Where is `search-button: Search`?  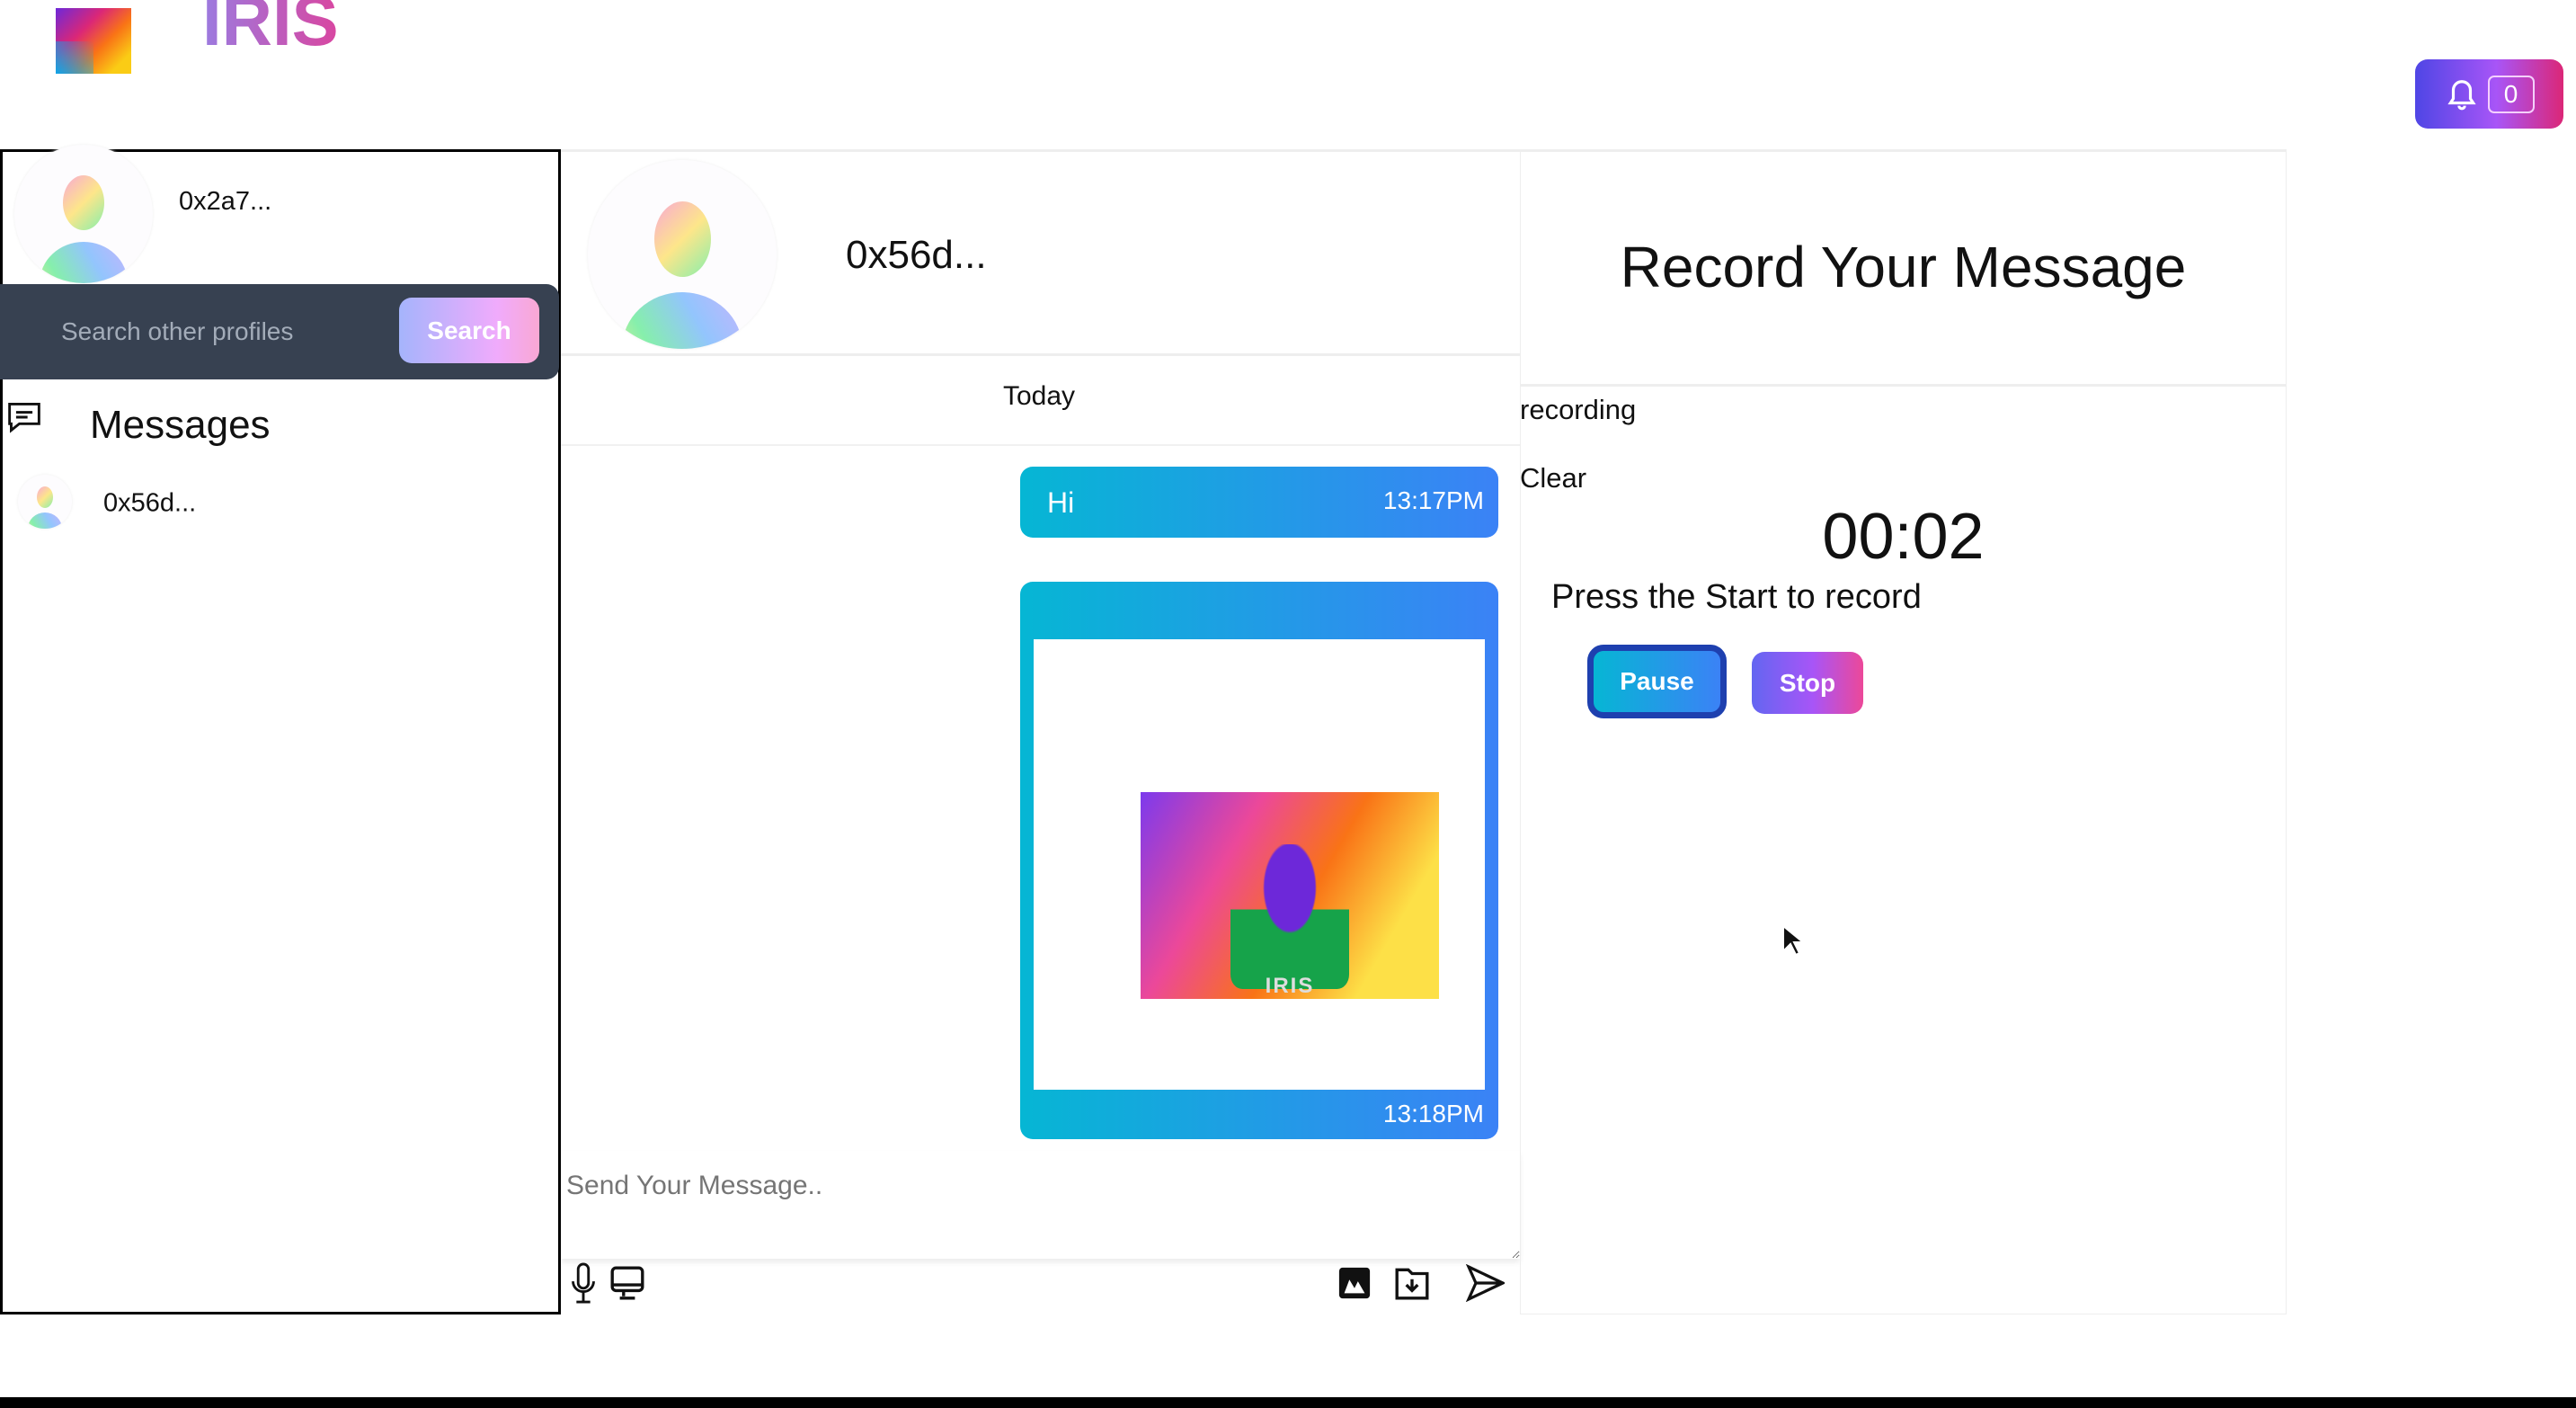 search-button: Search is located at coordinates (469, 331).